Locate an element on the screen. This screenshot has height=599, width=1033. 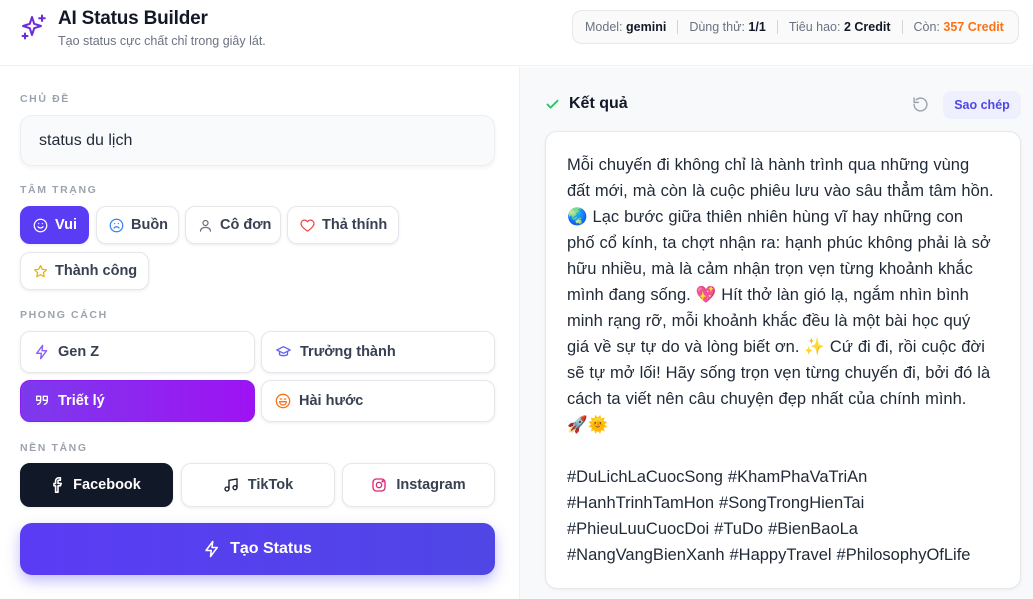
platform-label-text: Facebook is located at coordinates (107, 485).